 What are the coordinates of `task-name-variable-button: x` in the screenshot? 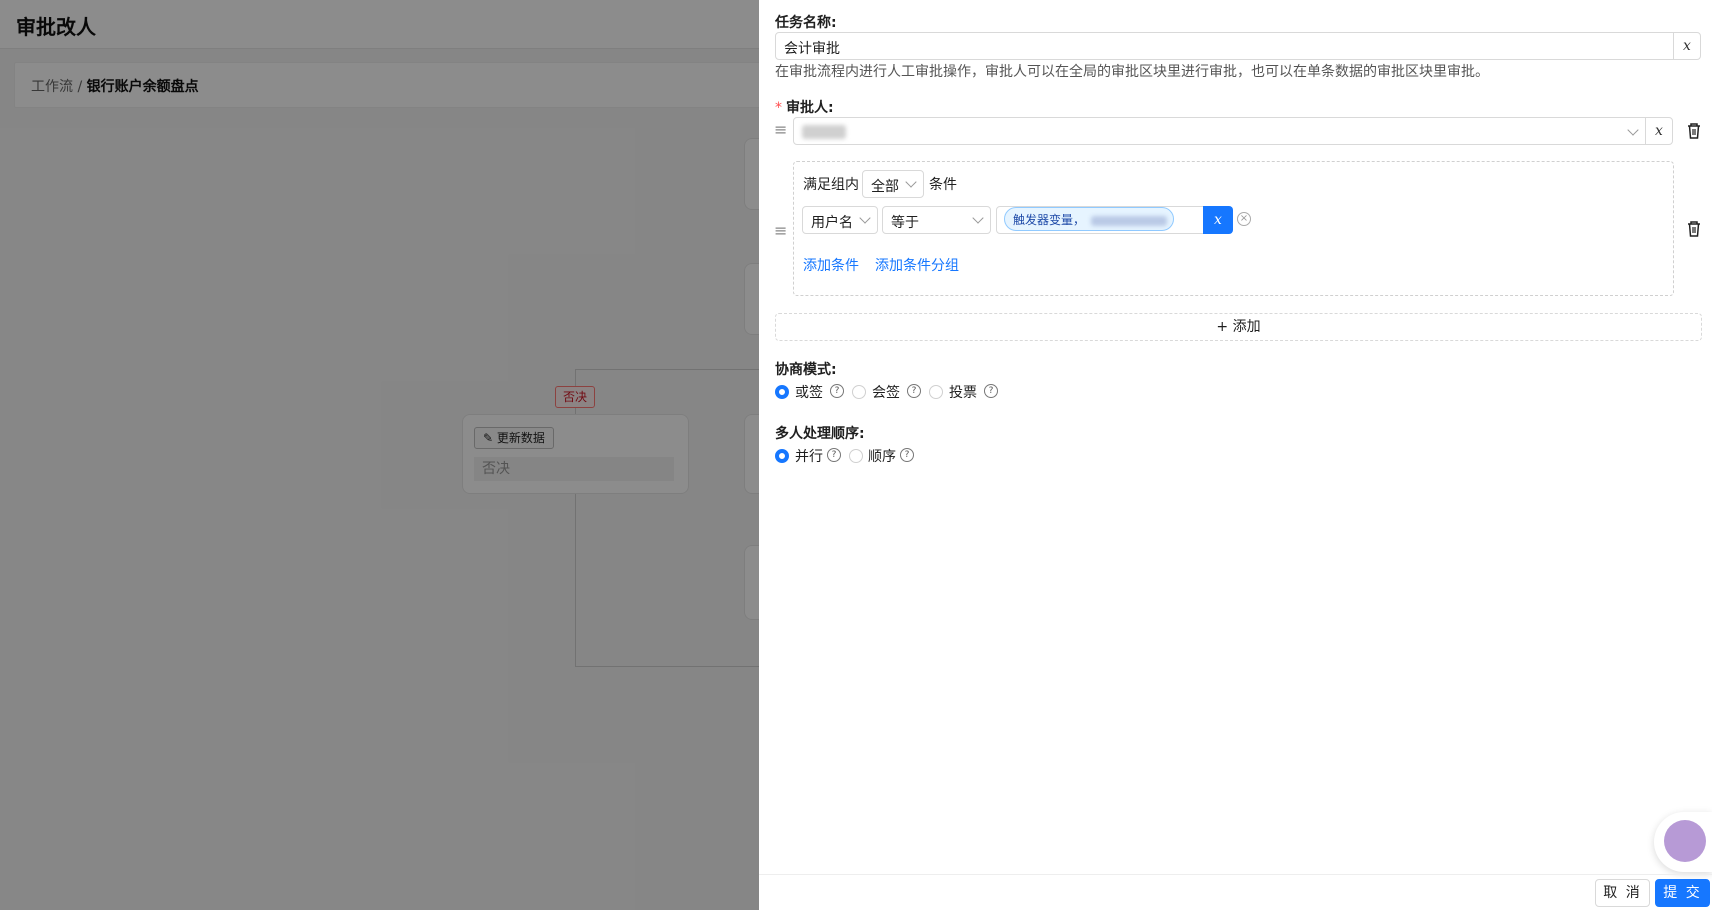 It's located at (1687, 46).